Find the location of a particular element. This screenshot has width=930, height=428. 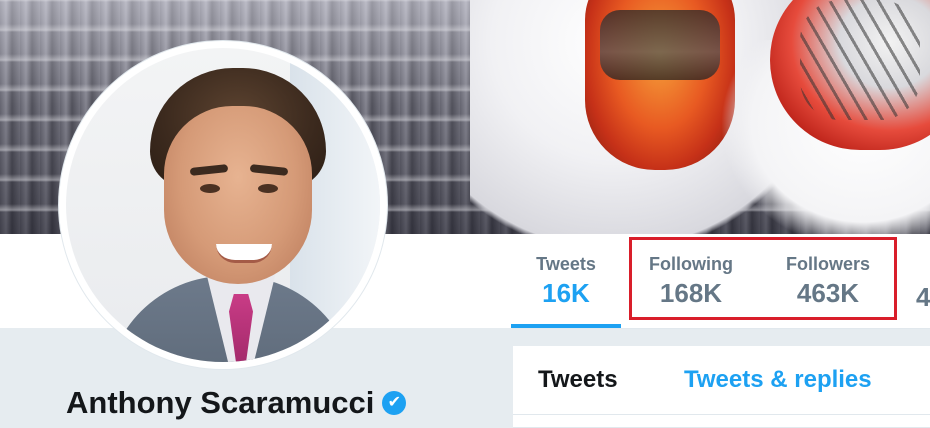

nav-next-stat-cutoff: 4 is located at coordinates (923, 297).